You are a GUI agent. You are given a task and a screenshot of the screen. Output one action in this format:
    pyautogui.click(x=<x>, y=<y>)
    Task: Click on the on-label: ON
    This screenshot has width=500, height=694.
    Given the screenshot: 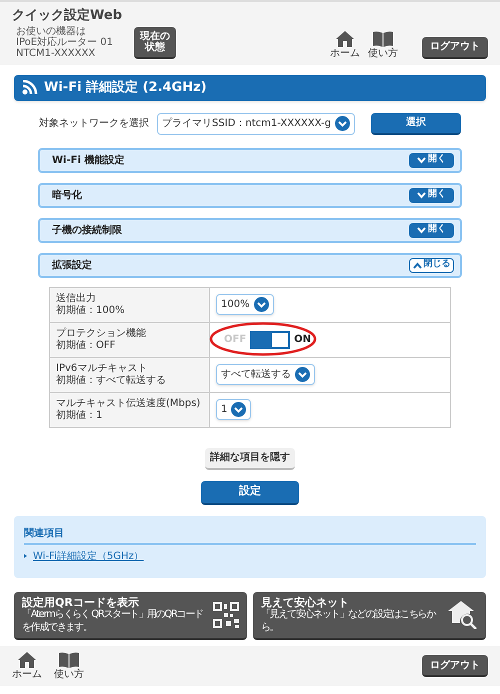 What is the action you would take?
    pyautogui.click(x=303, y=340)
    